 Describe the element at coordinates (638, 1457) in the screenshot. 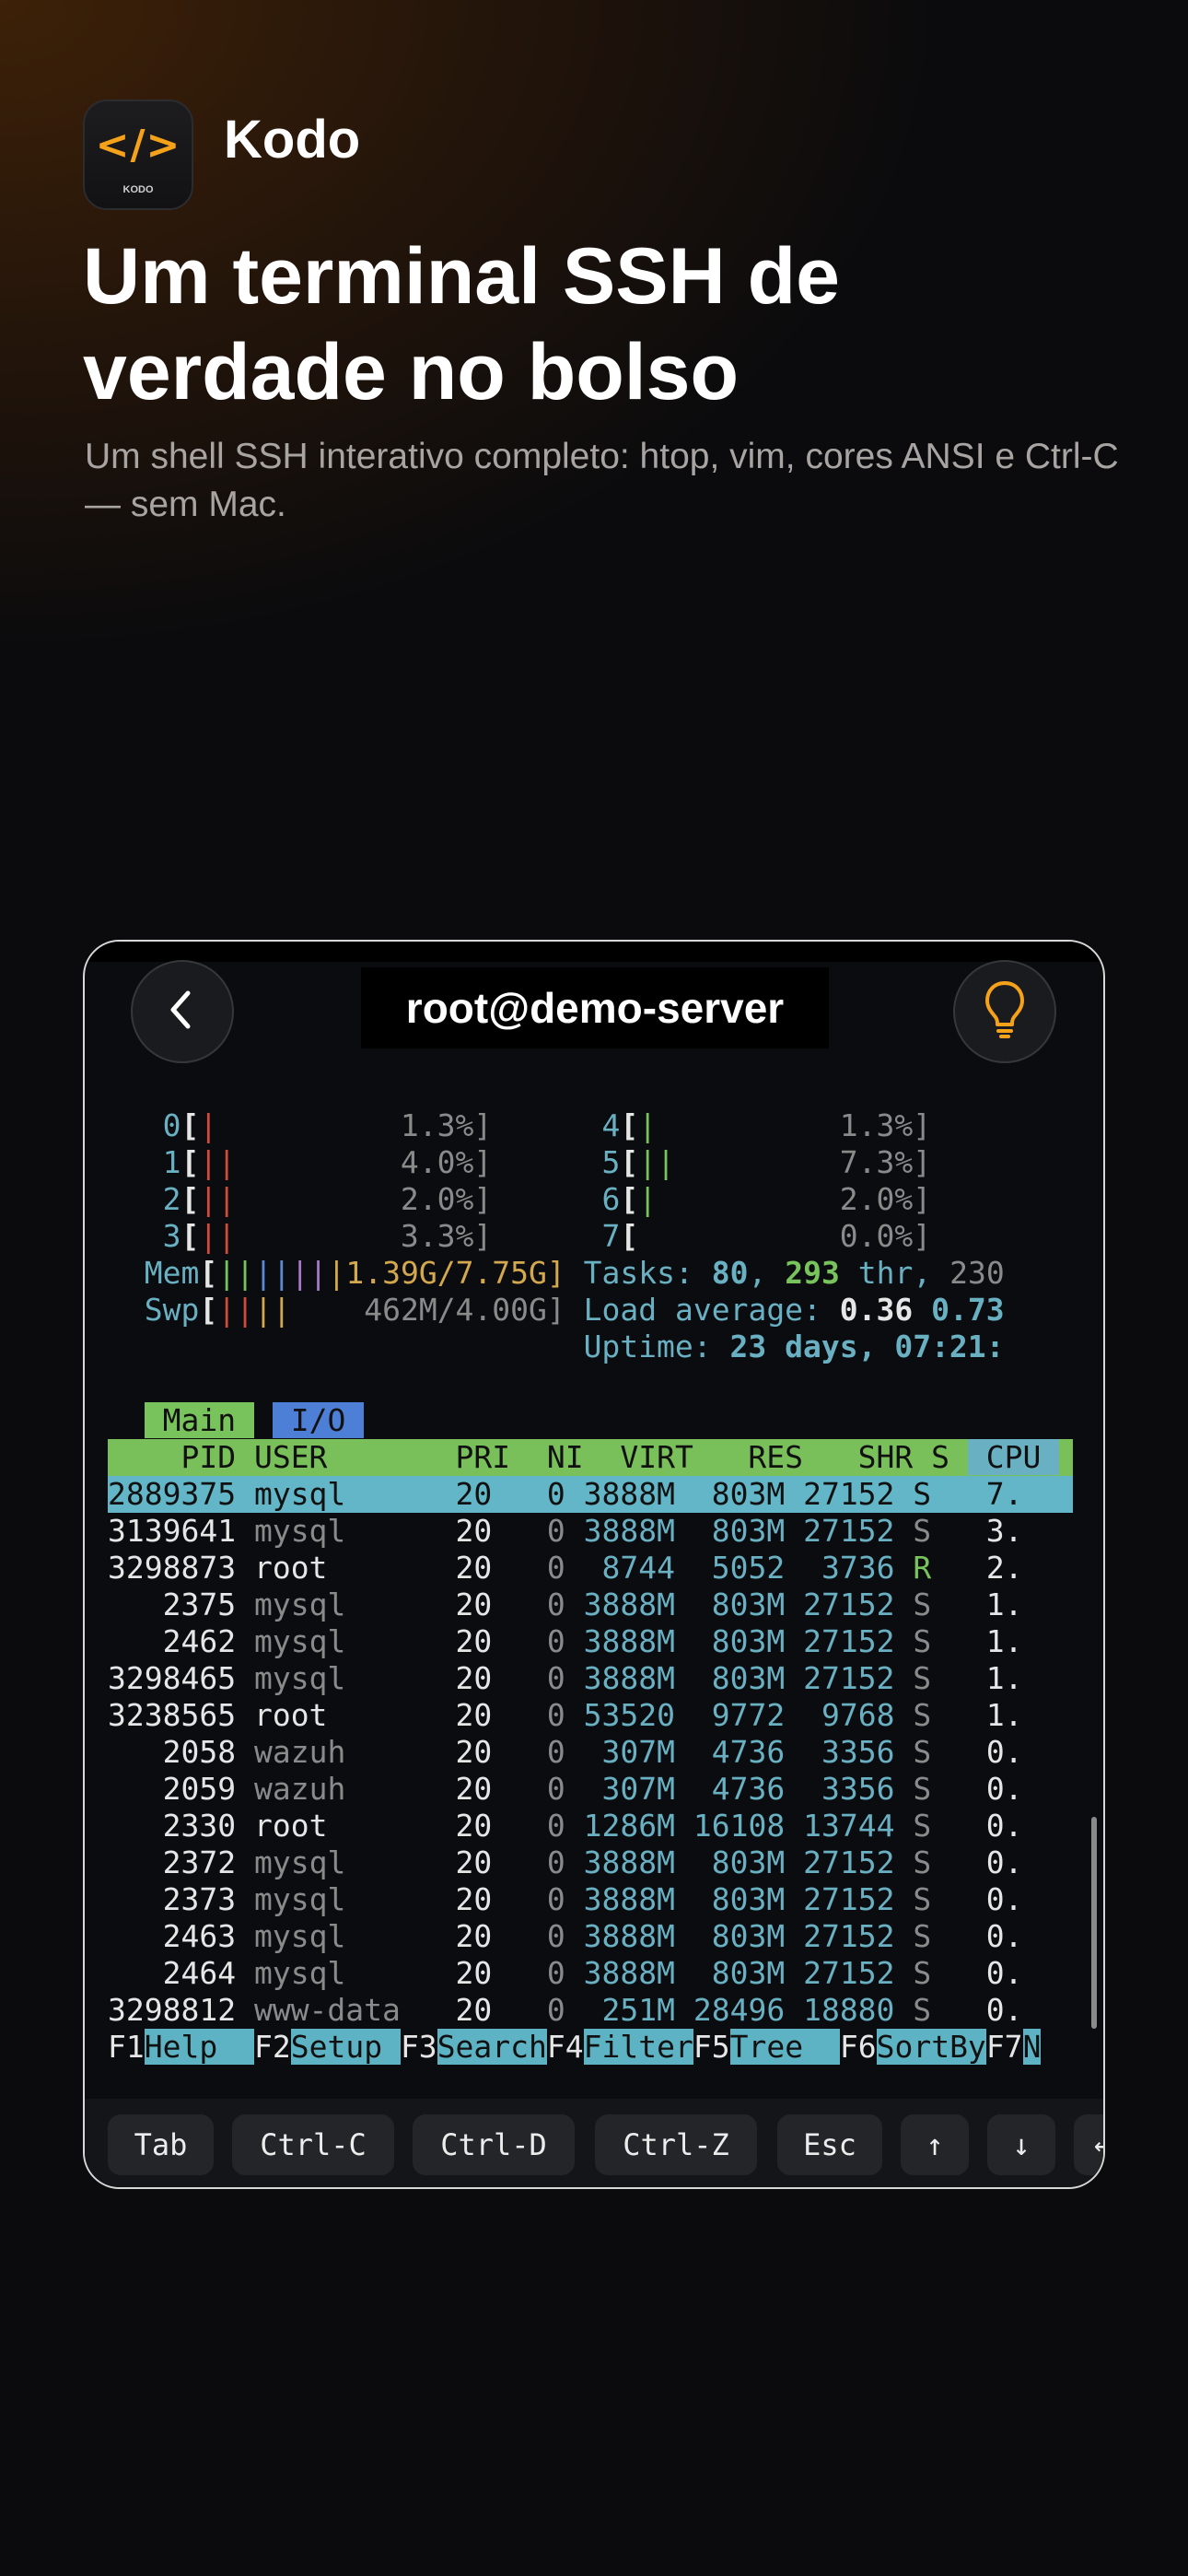

I see `column-header-virt: VIRT` at that location.